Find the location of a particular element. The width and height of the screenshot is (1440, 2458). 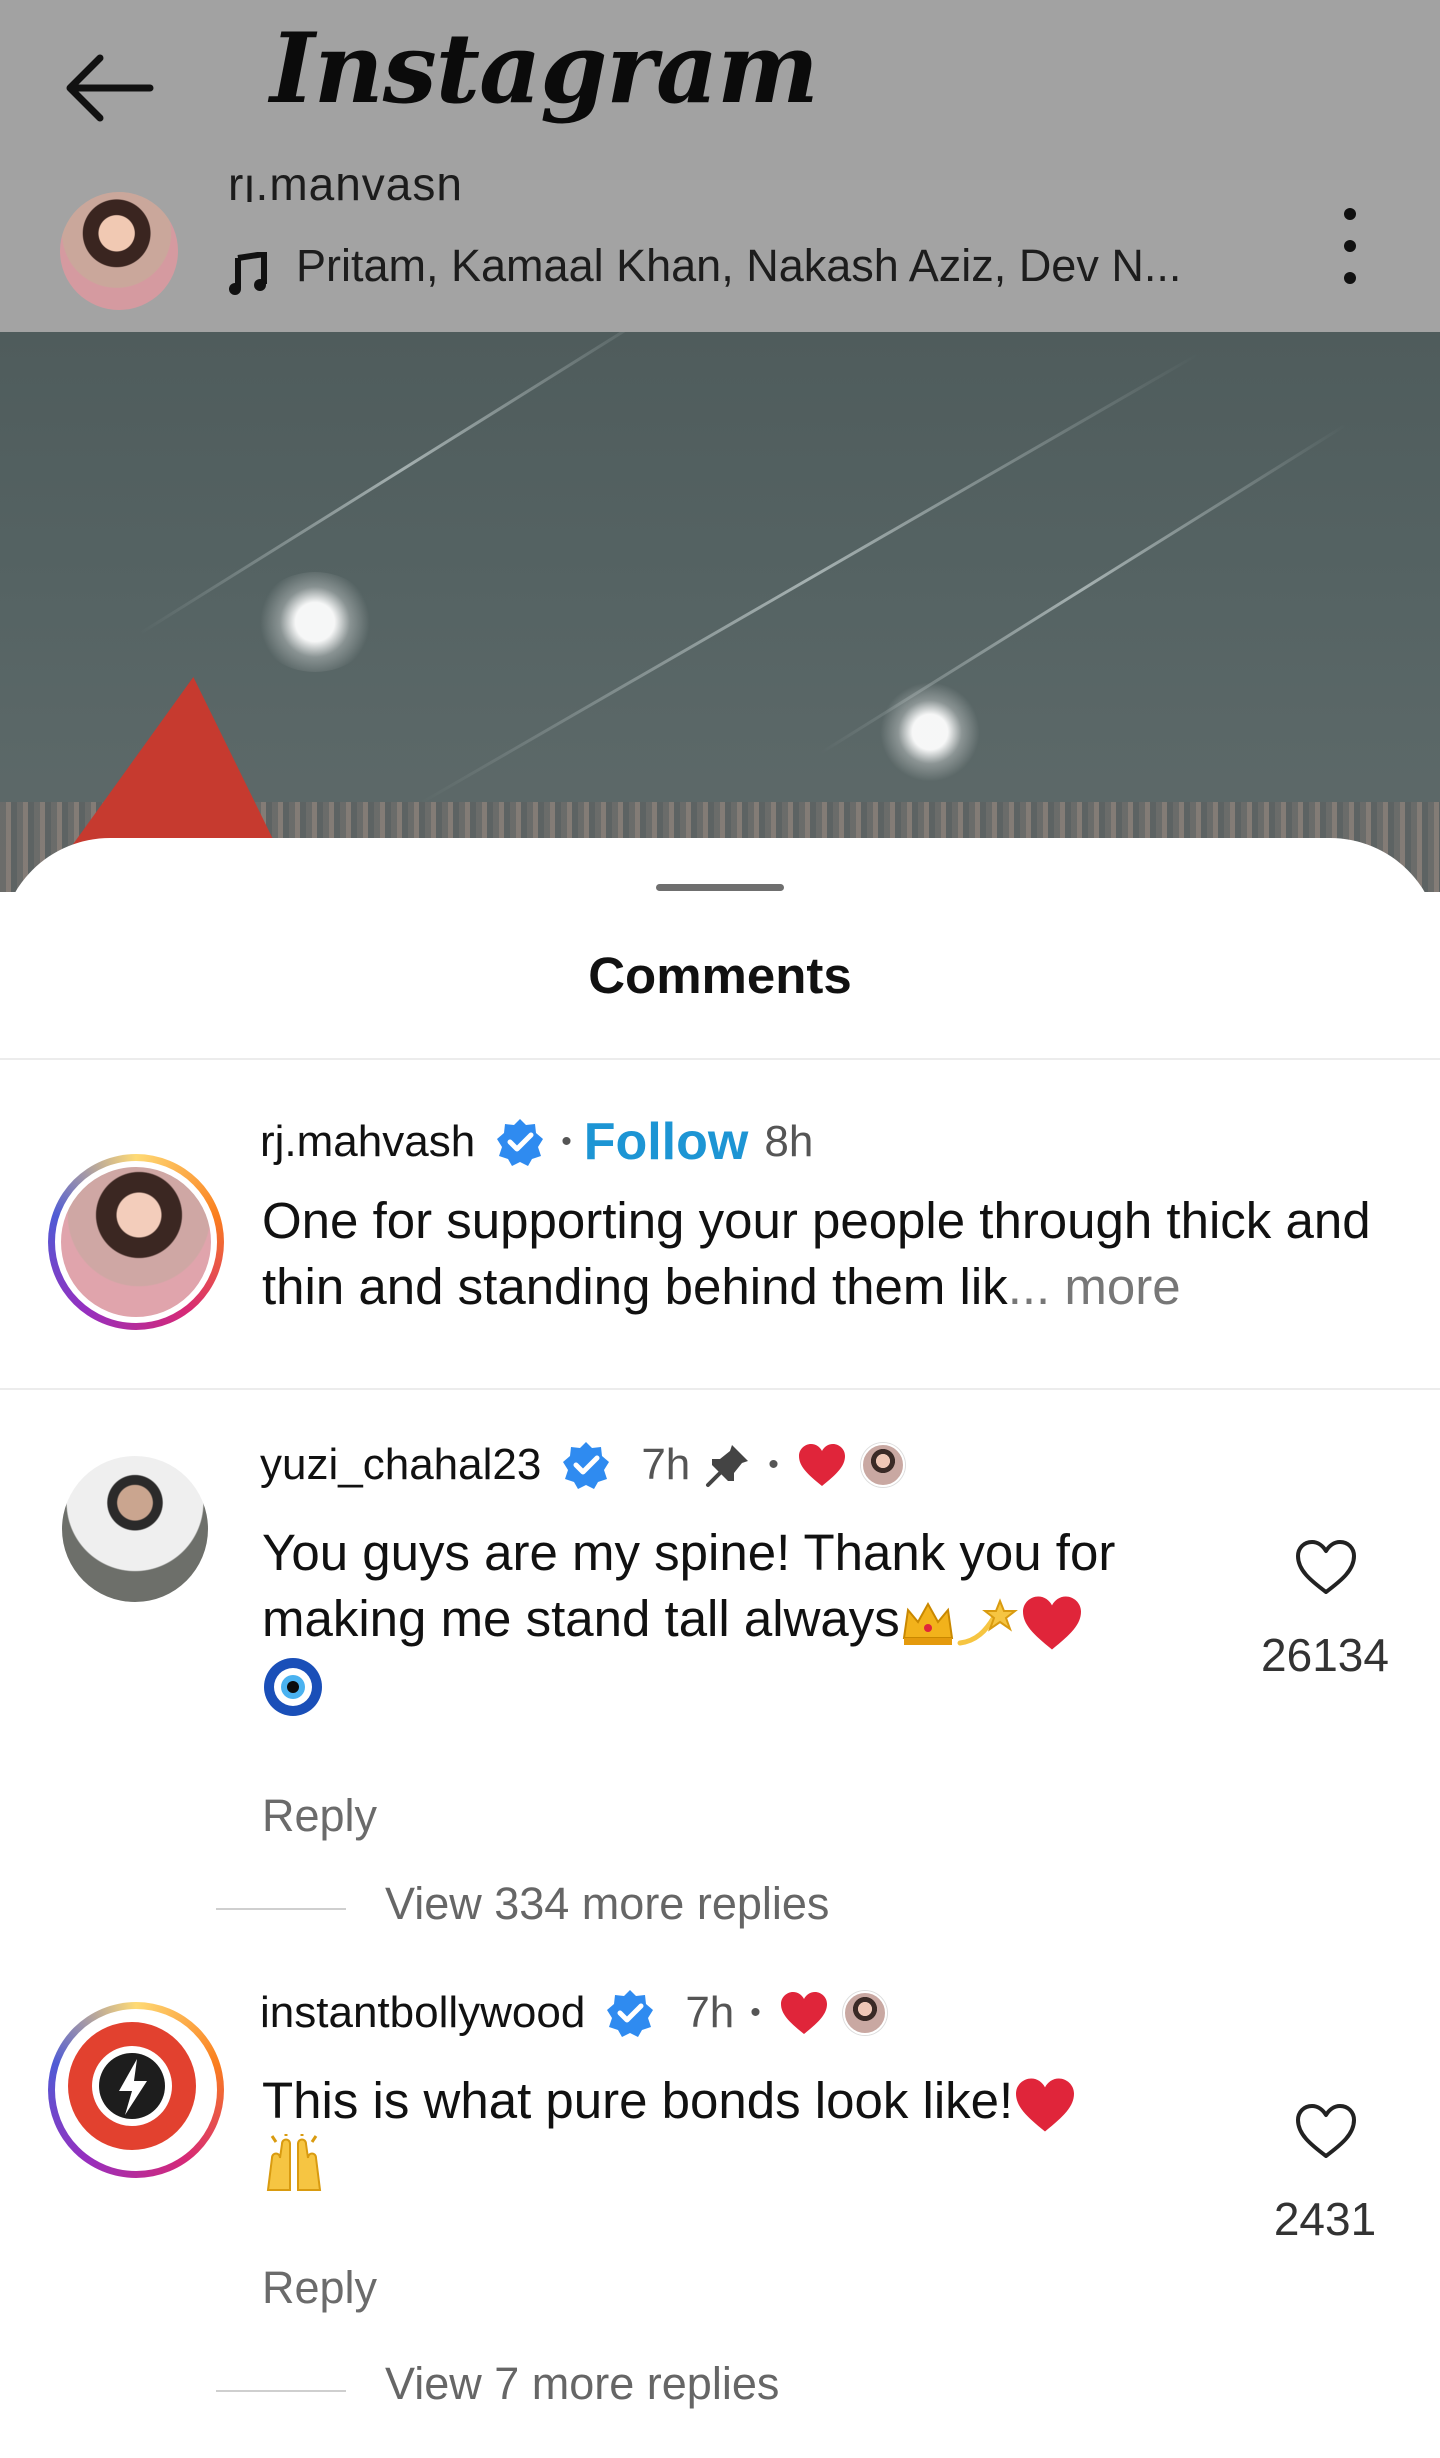

comment-line: You guys are my spine! Thank you for is located at coordinates (689, 1552).